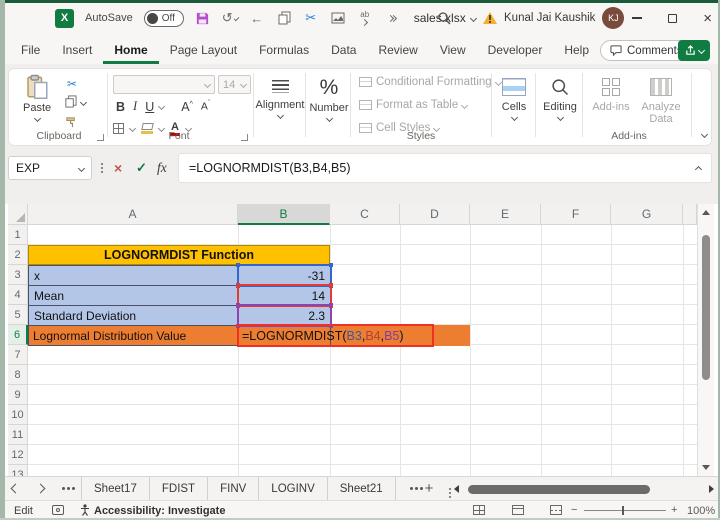 The height and width of the screenshot is (520, 720). Describe the element at coordinates (40, 488) in the screenshot. I see `sheet-next-icon` at that location.